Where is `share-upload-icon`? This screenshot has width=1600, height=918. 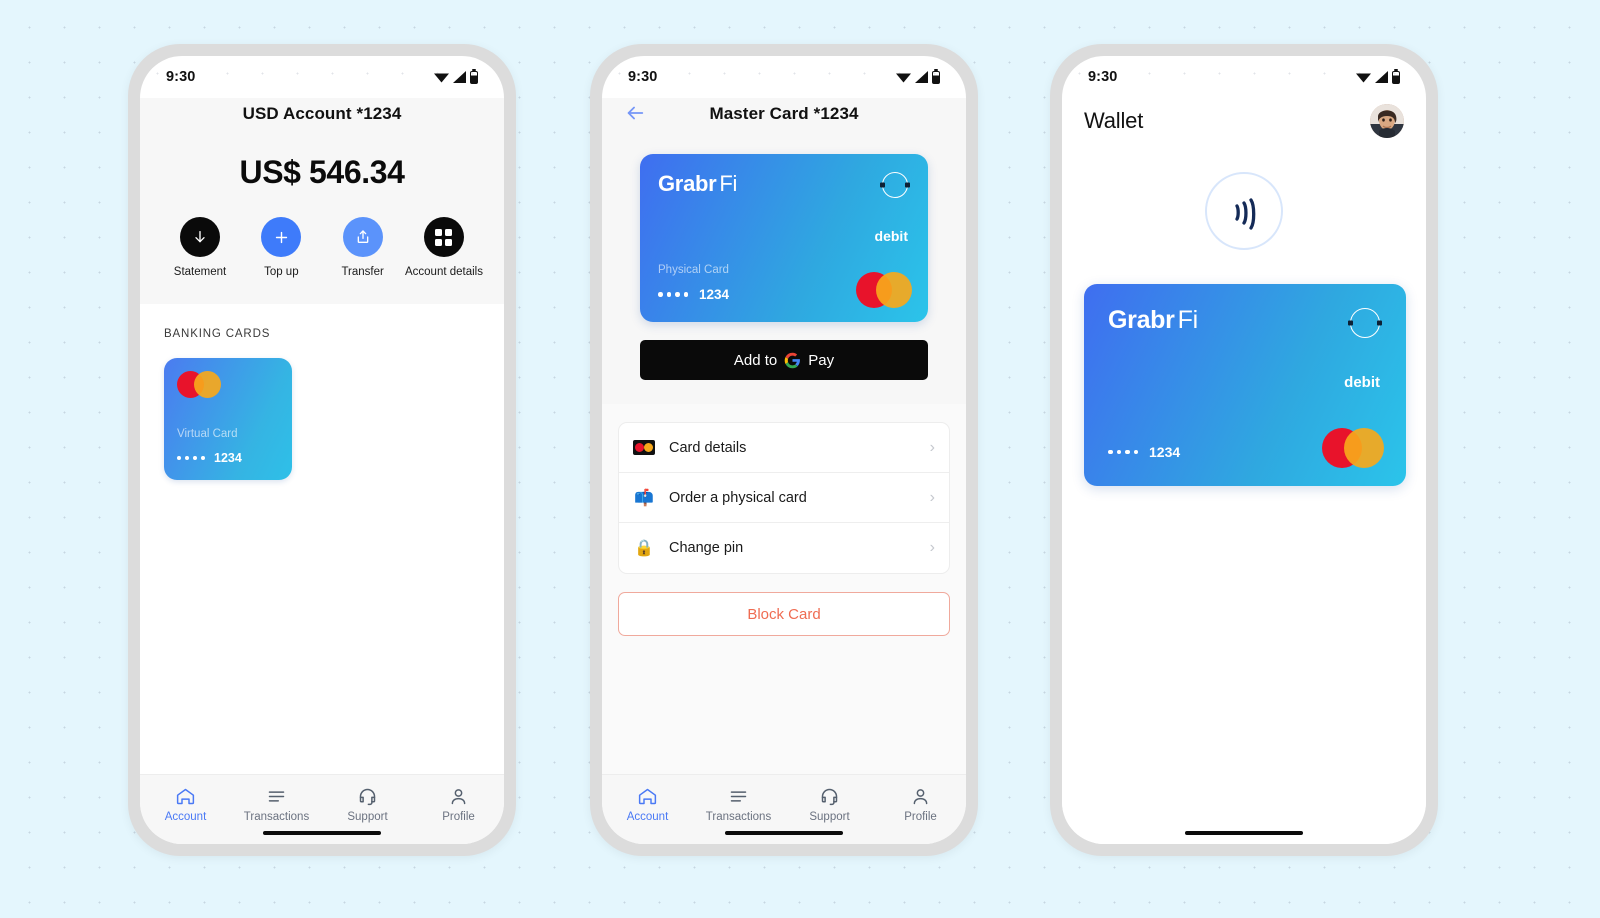 share-upload-icon is located at coordinates (362, 237).